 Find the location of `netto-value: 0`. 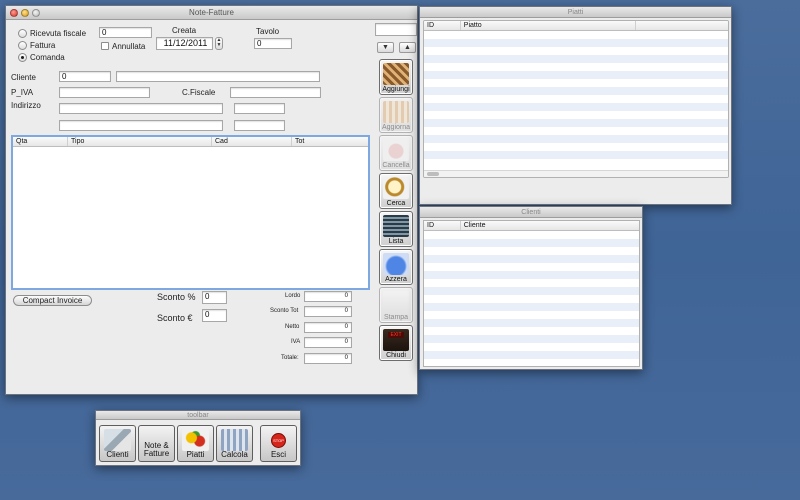

netto-value: 0 is located at coordinates (328, 327).